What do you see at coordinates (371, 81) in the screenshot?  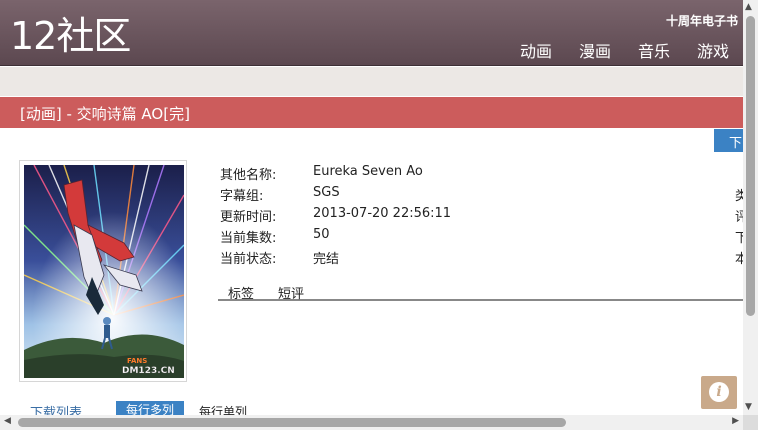 I see `sub-bar` at bounding box center [371, 81].